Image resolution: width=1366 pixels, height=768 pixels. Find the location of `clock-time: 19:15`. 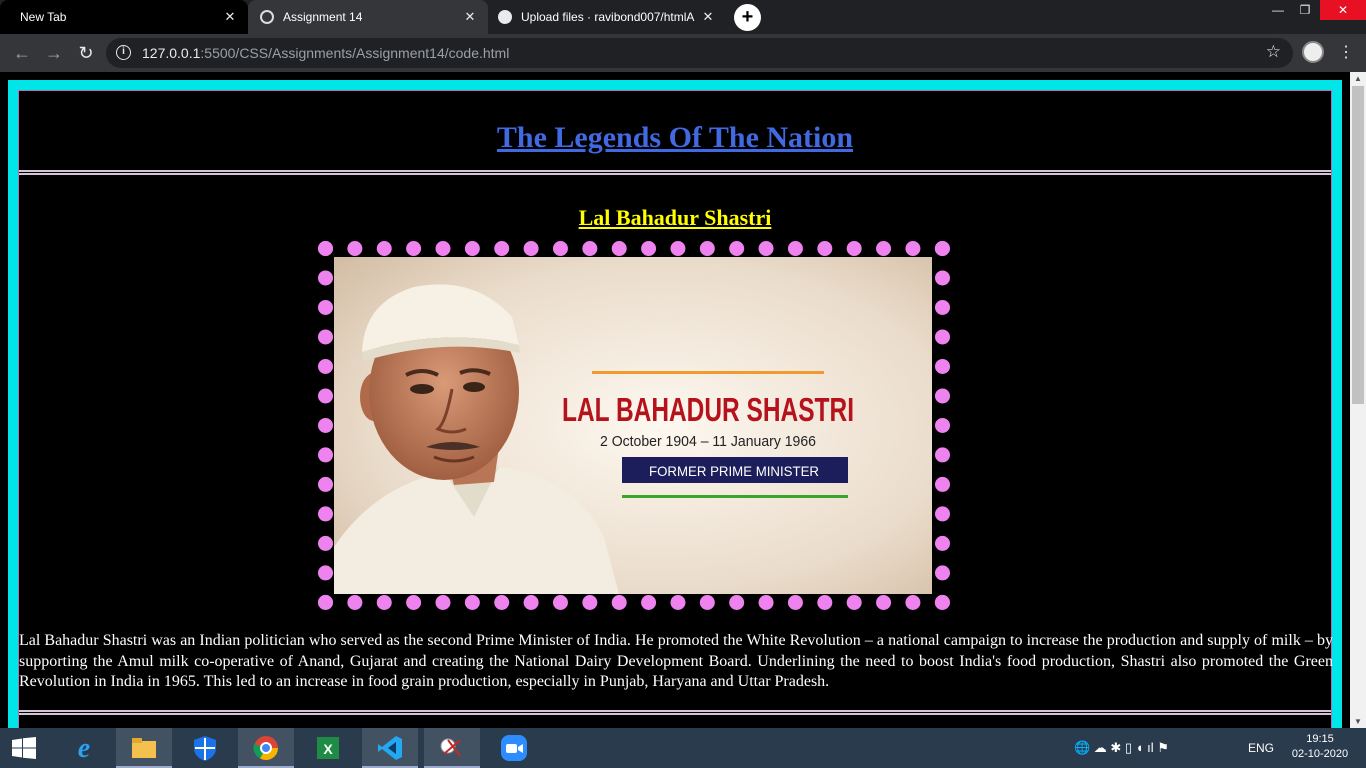

clock-time: 19:15 is located at coordinates (1320, 739).